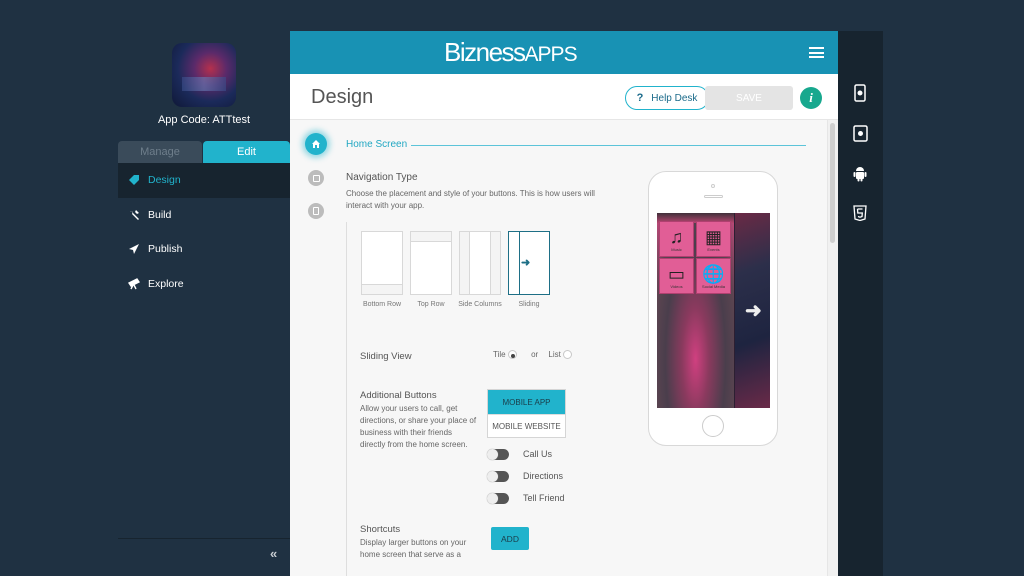 The image size is (1024, 576). What do you see at coordinates (860, 93) in the screenshot?
I see `iphone-icon` at bounding box center [860, 93].